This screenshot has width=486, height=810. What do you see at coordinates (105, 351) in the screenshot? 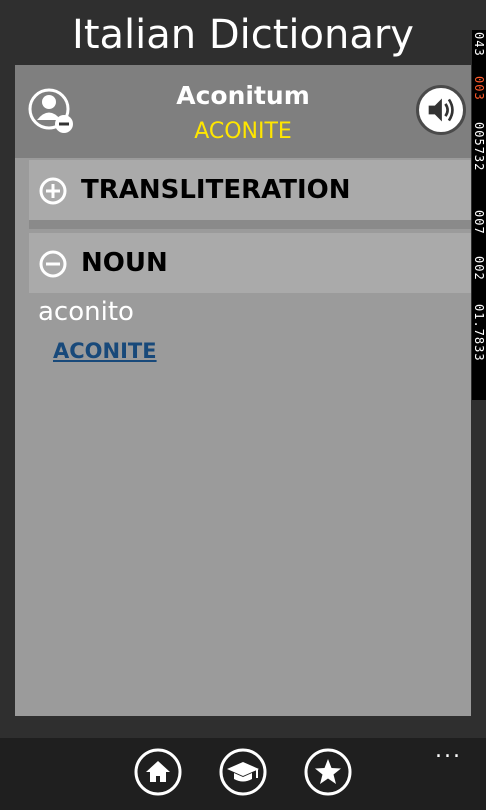
I see `noun-link: ACONITE` at bounding box center [105, 351].